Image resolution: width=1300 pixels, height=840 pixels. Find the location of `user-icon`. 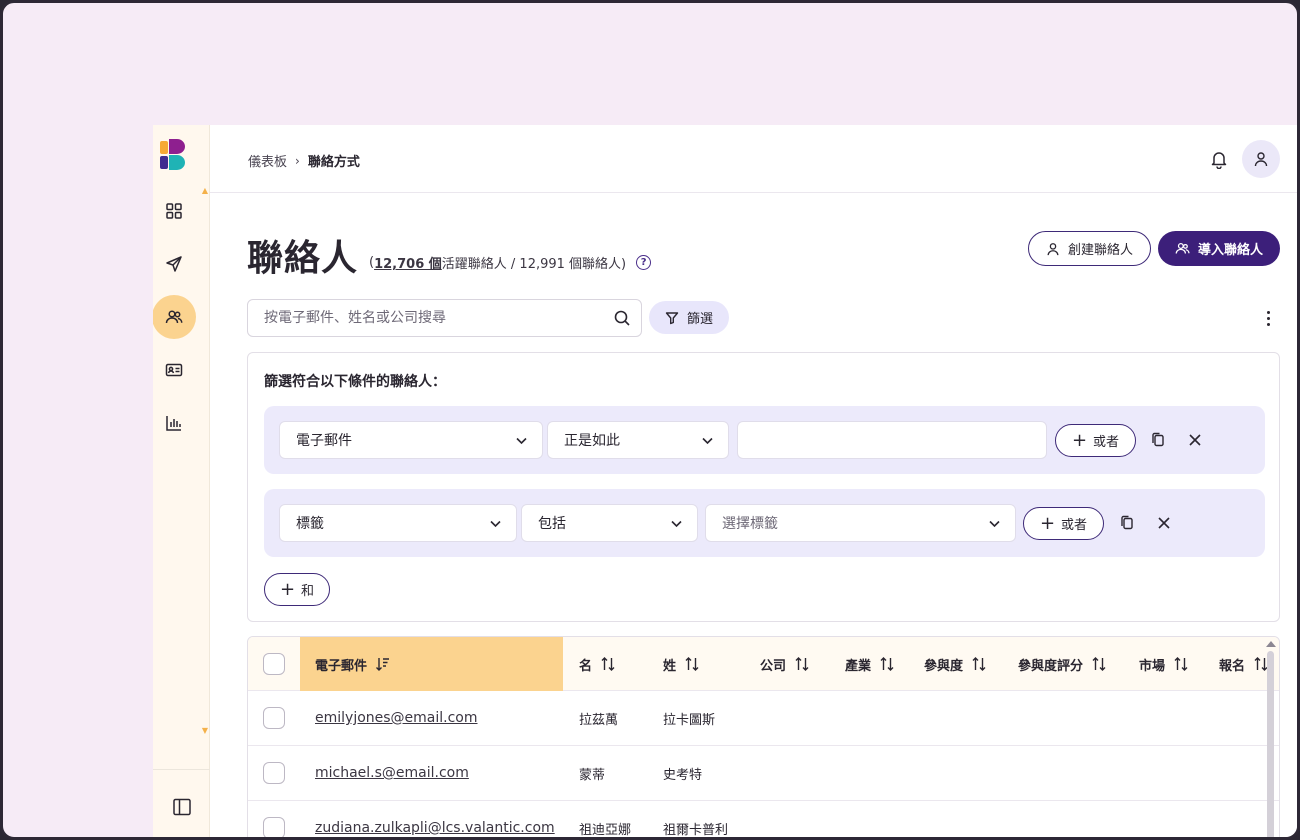

user-icon is located at coordinates (1261, 159).